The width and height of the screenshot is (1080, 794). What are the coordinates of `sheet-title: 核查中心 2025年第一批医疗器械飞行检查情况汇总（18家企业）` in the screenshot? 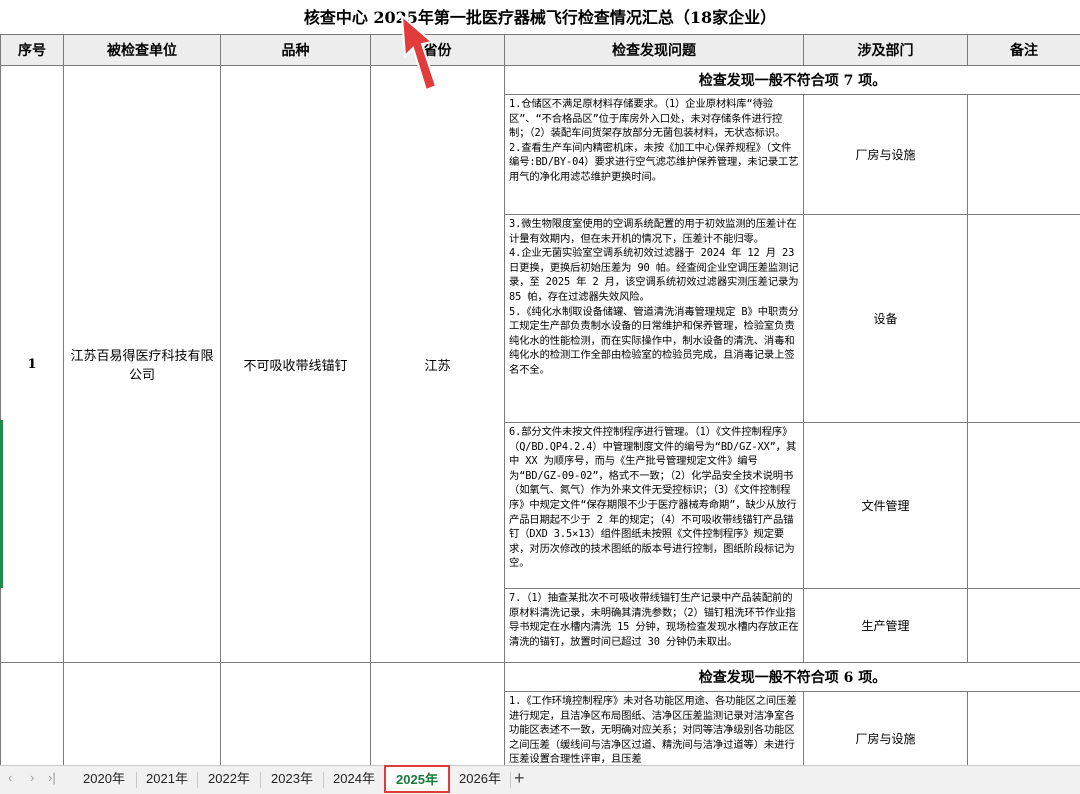 It's located at (540, 17).